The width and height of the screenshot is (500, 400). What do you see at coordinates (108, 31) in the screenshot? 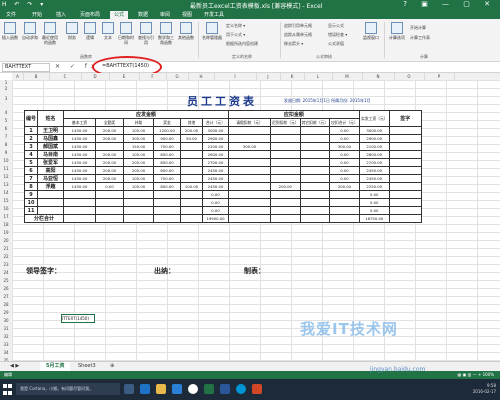
I see `text-button: 文本` at bounding box center [108, 31].